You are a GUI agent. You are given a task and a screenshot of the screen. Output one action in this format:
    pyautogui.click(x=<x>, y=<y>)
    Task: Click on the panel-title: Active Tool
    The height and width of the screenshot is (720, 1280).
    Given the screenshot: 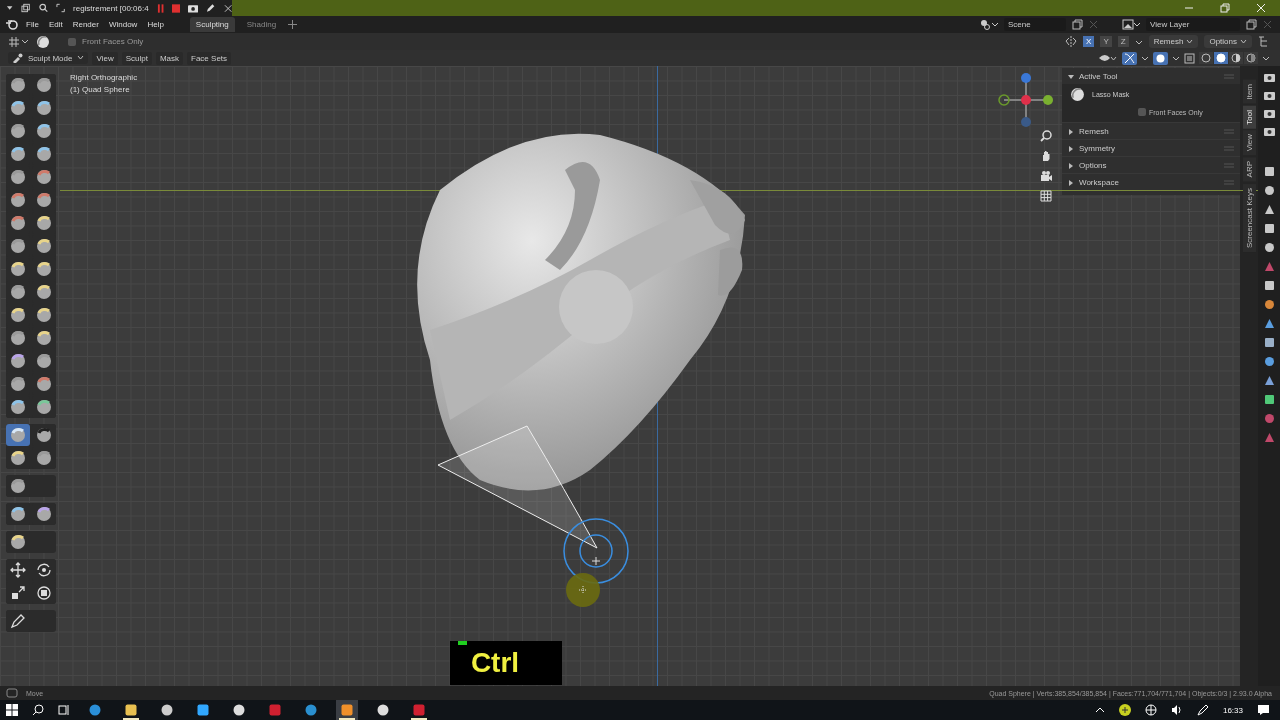 What is the action you would take?
    pyautogui.click(x=1149, y=76)
    